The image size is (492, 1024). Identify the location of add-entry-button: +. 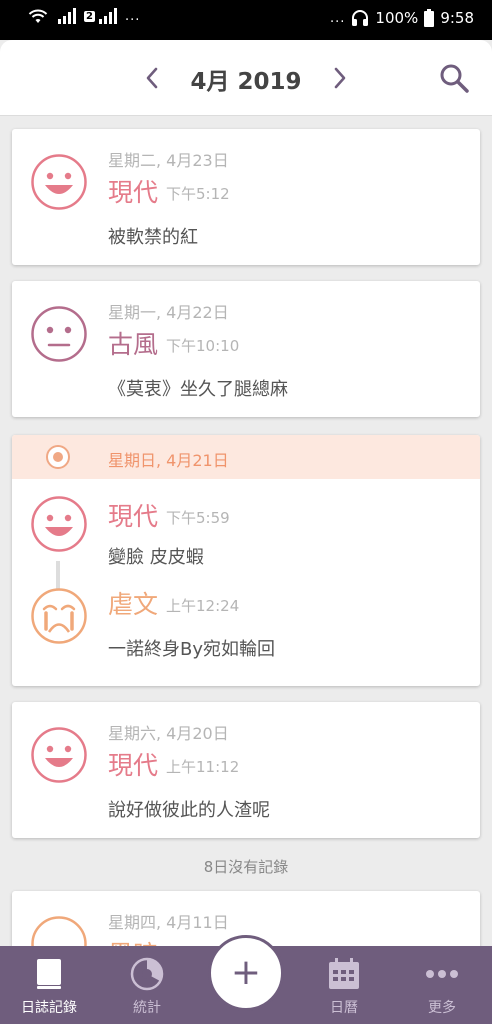
(246, 973).